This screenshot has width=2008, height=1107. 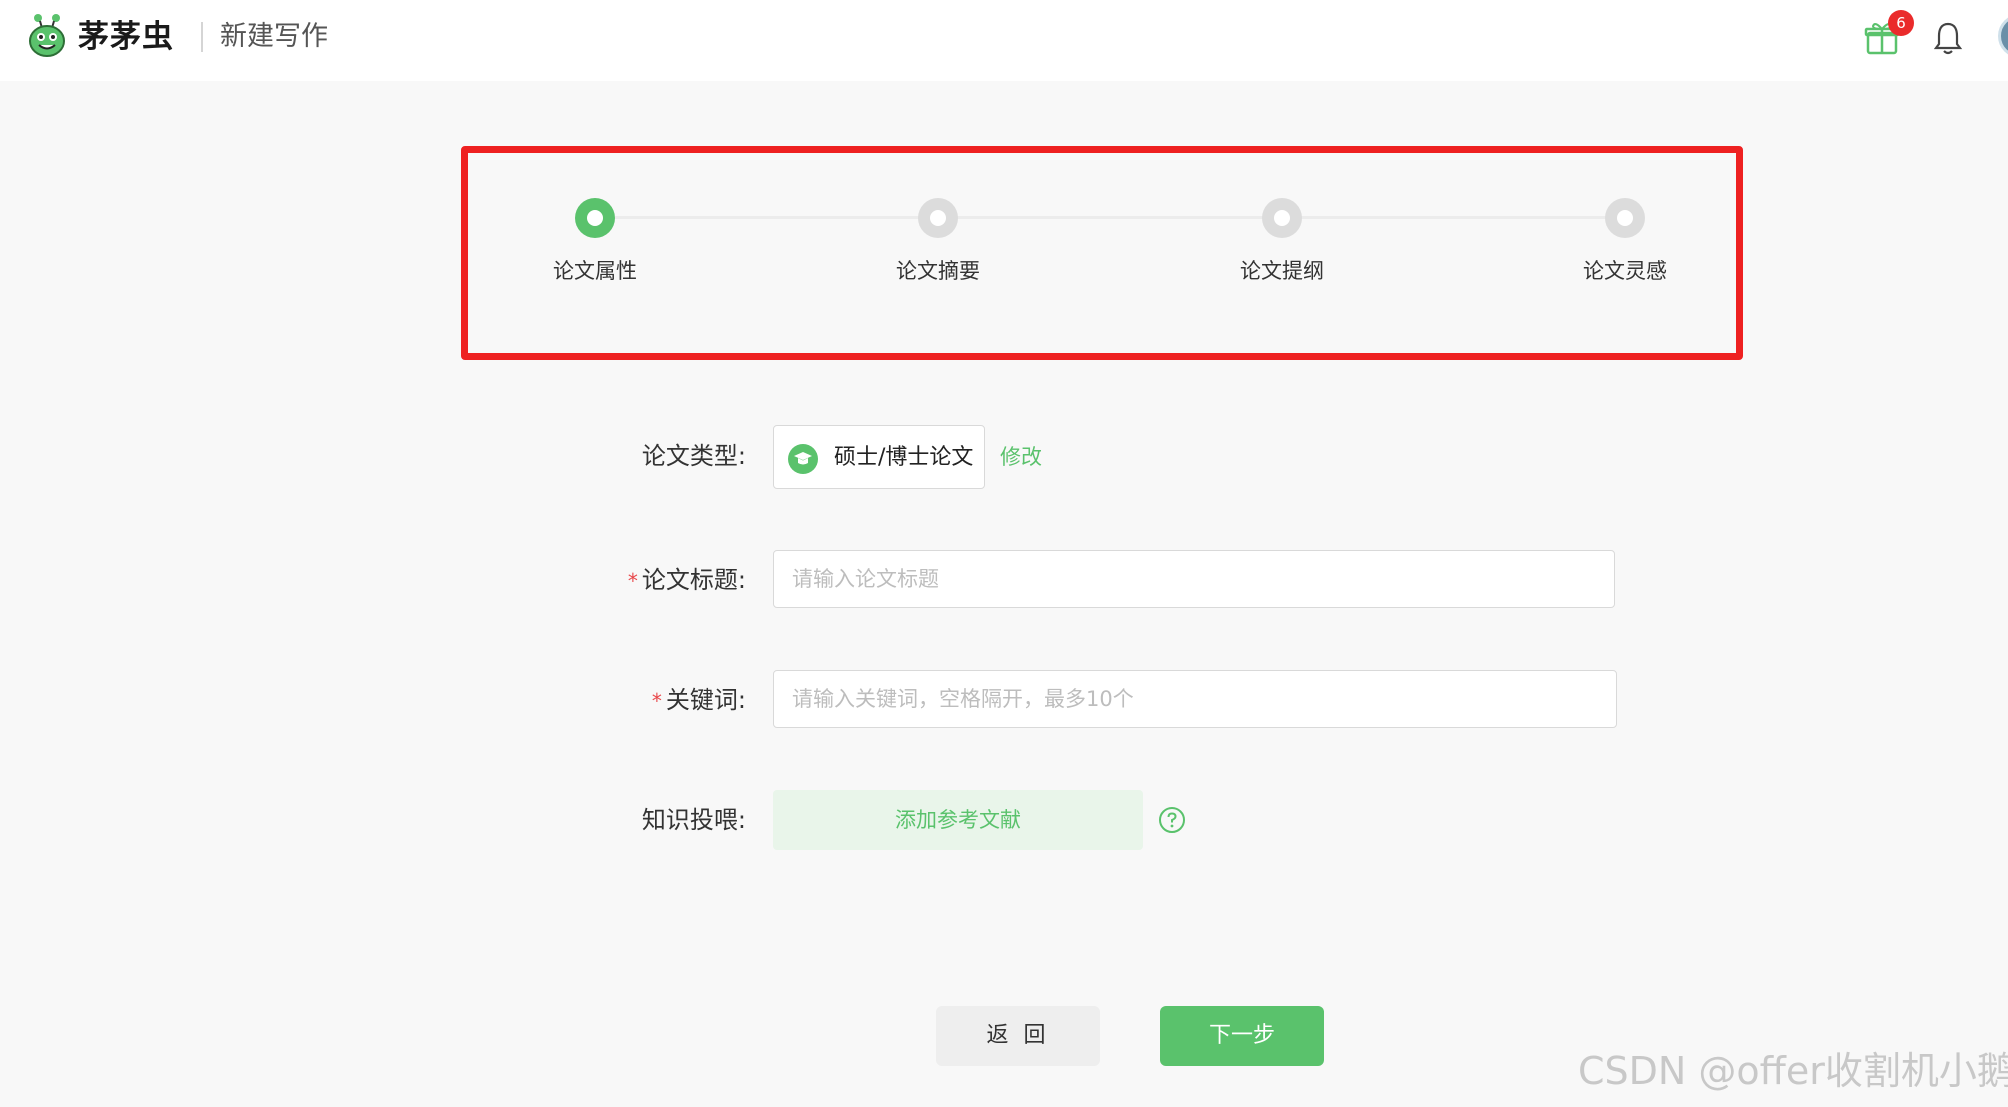 I want to click on watermark: CSDN @offer收割机小鹅, so click(x=1793, y=1071).